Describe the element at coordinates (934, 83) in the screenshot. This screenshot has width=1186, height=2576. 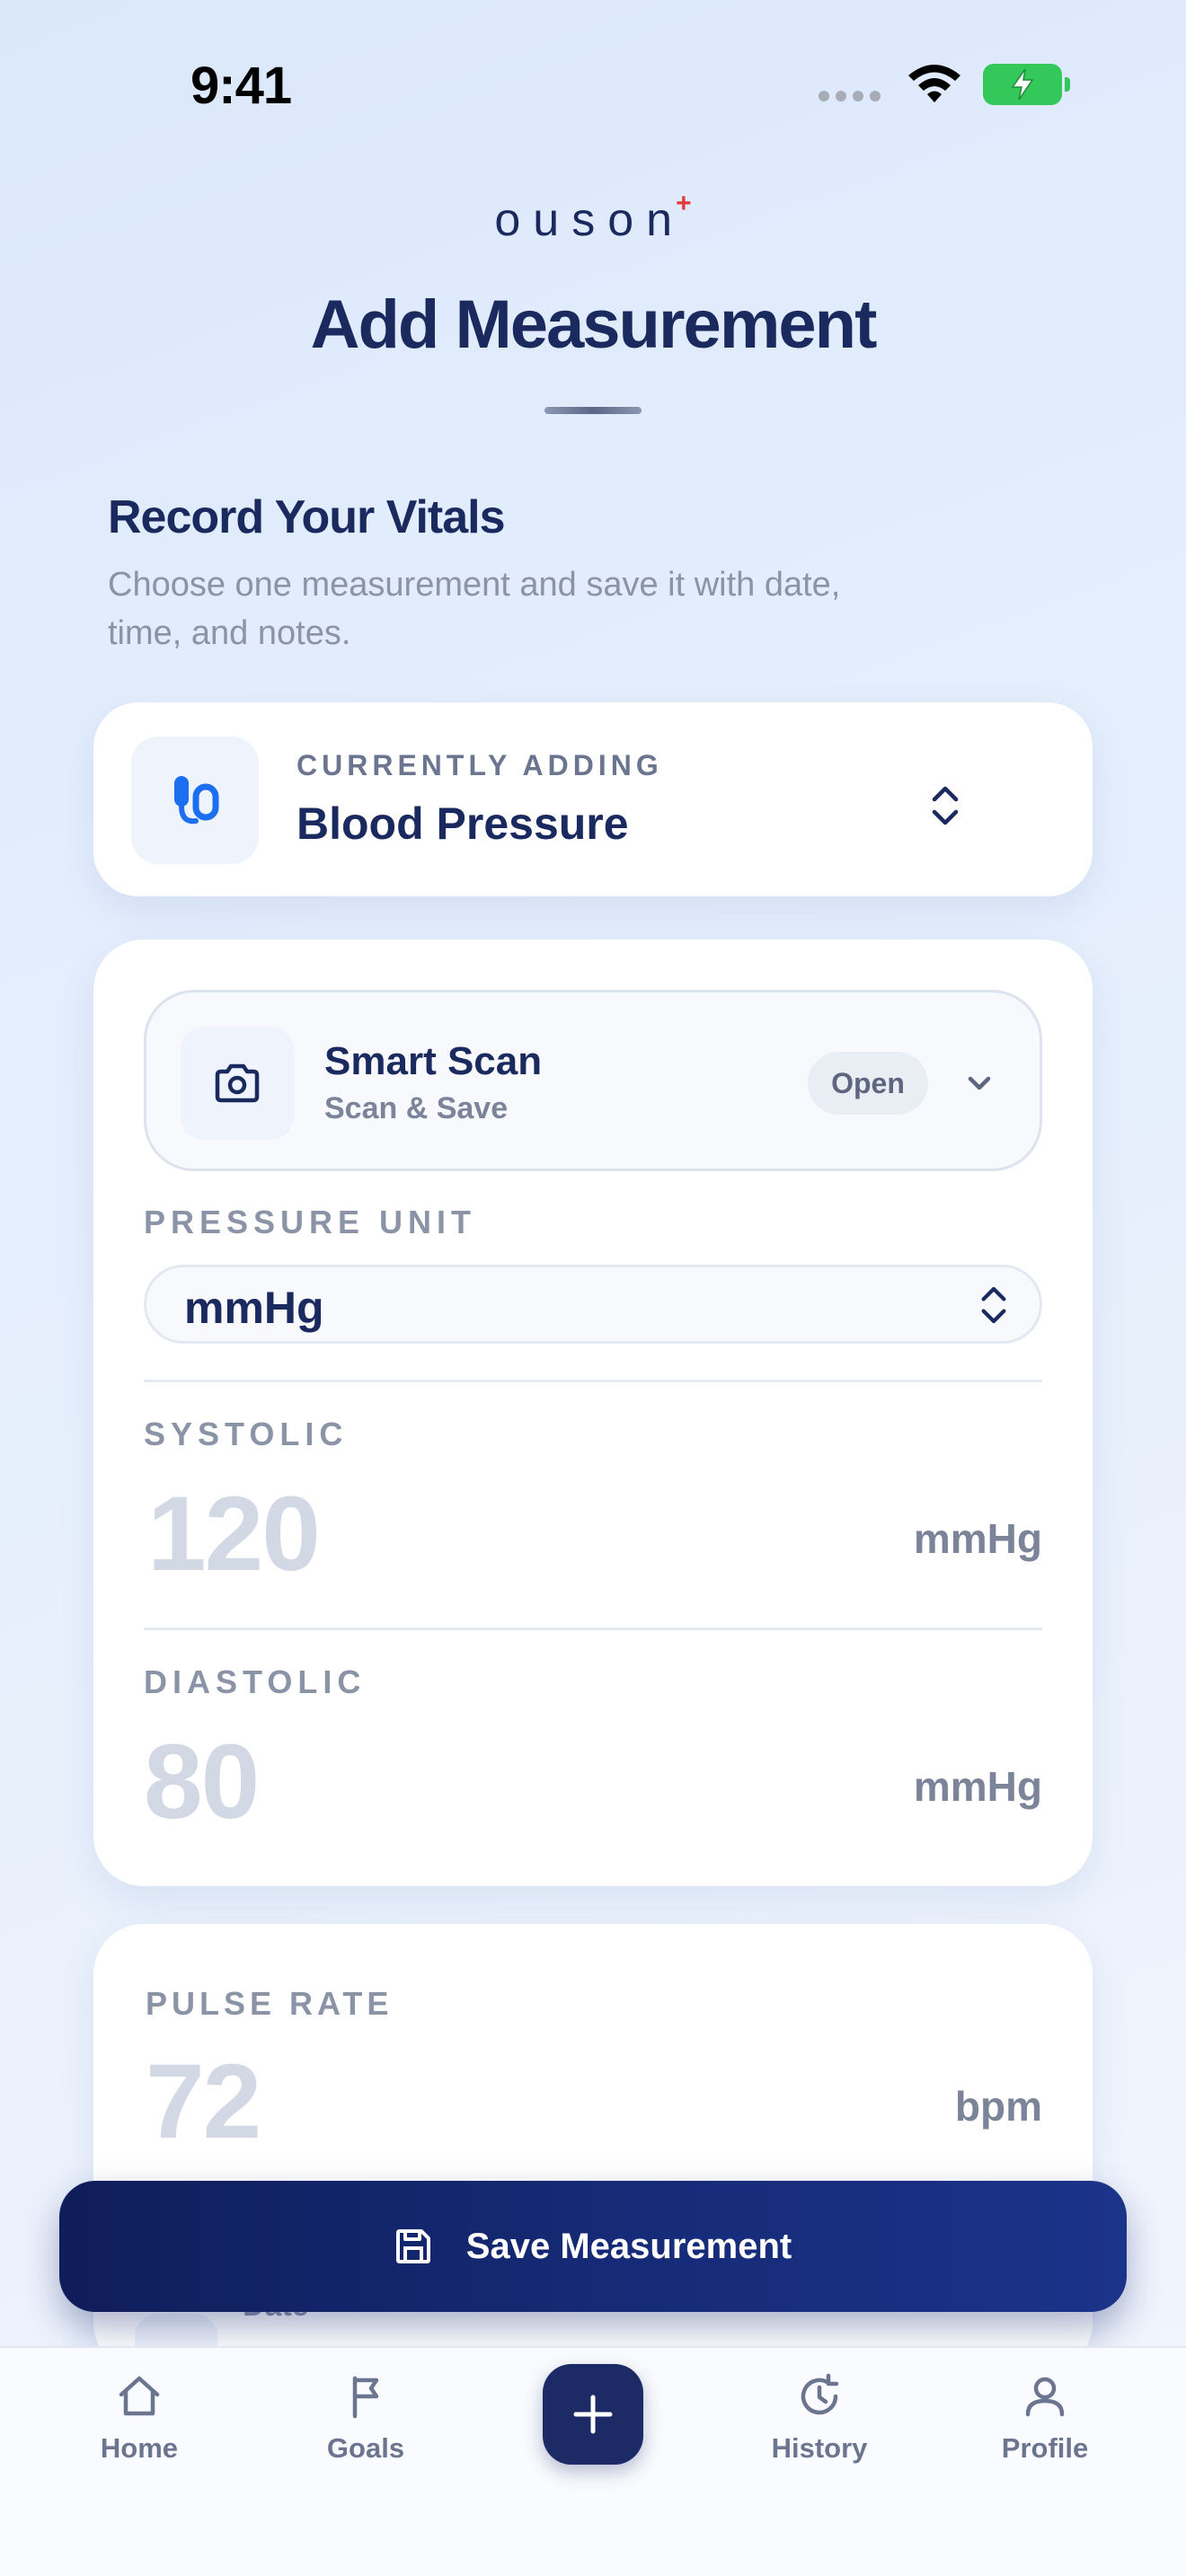
I see `wifi-icon` at that location.